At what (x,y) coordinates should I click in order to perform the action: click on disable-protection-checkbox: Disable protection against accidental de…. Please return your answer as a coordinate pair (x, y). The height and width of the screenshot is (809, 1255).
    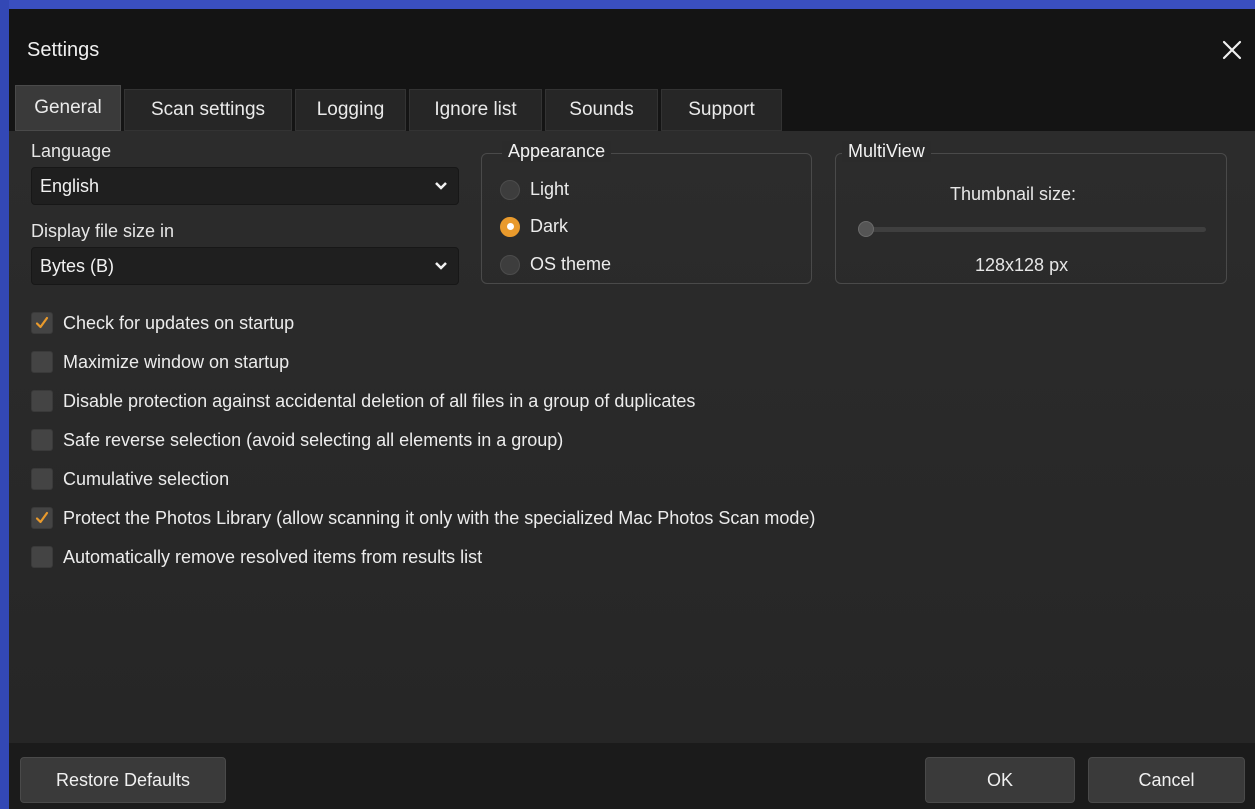
    Looking at the image, I should click on (363, 401).